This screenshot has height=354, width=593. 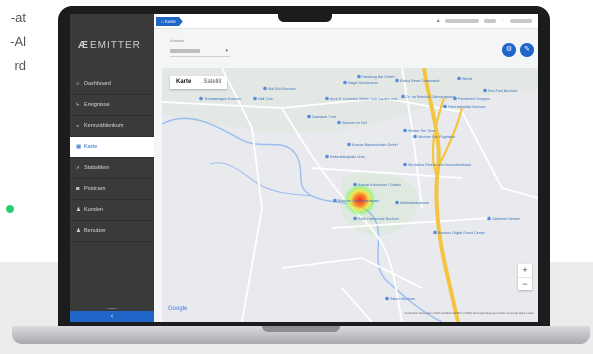 I want to click on zoom-in-button: +, so click(x=525, y=270).